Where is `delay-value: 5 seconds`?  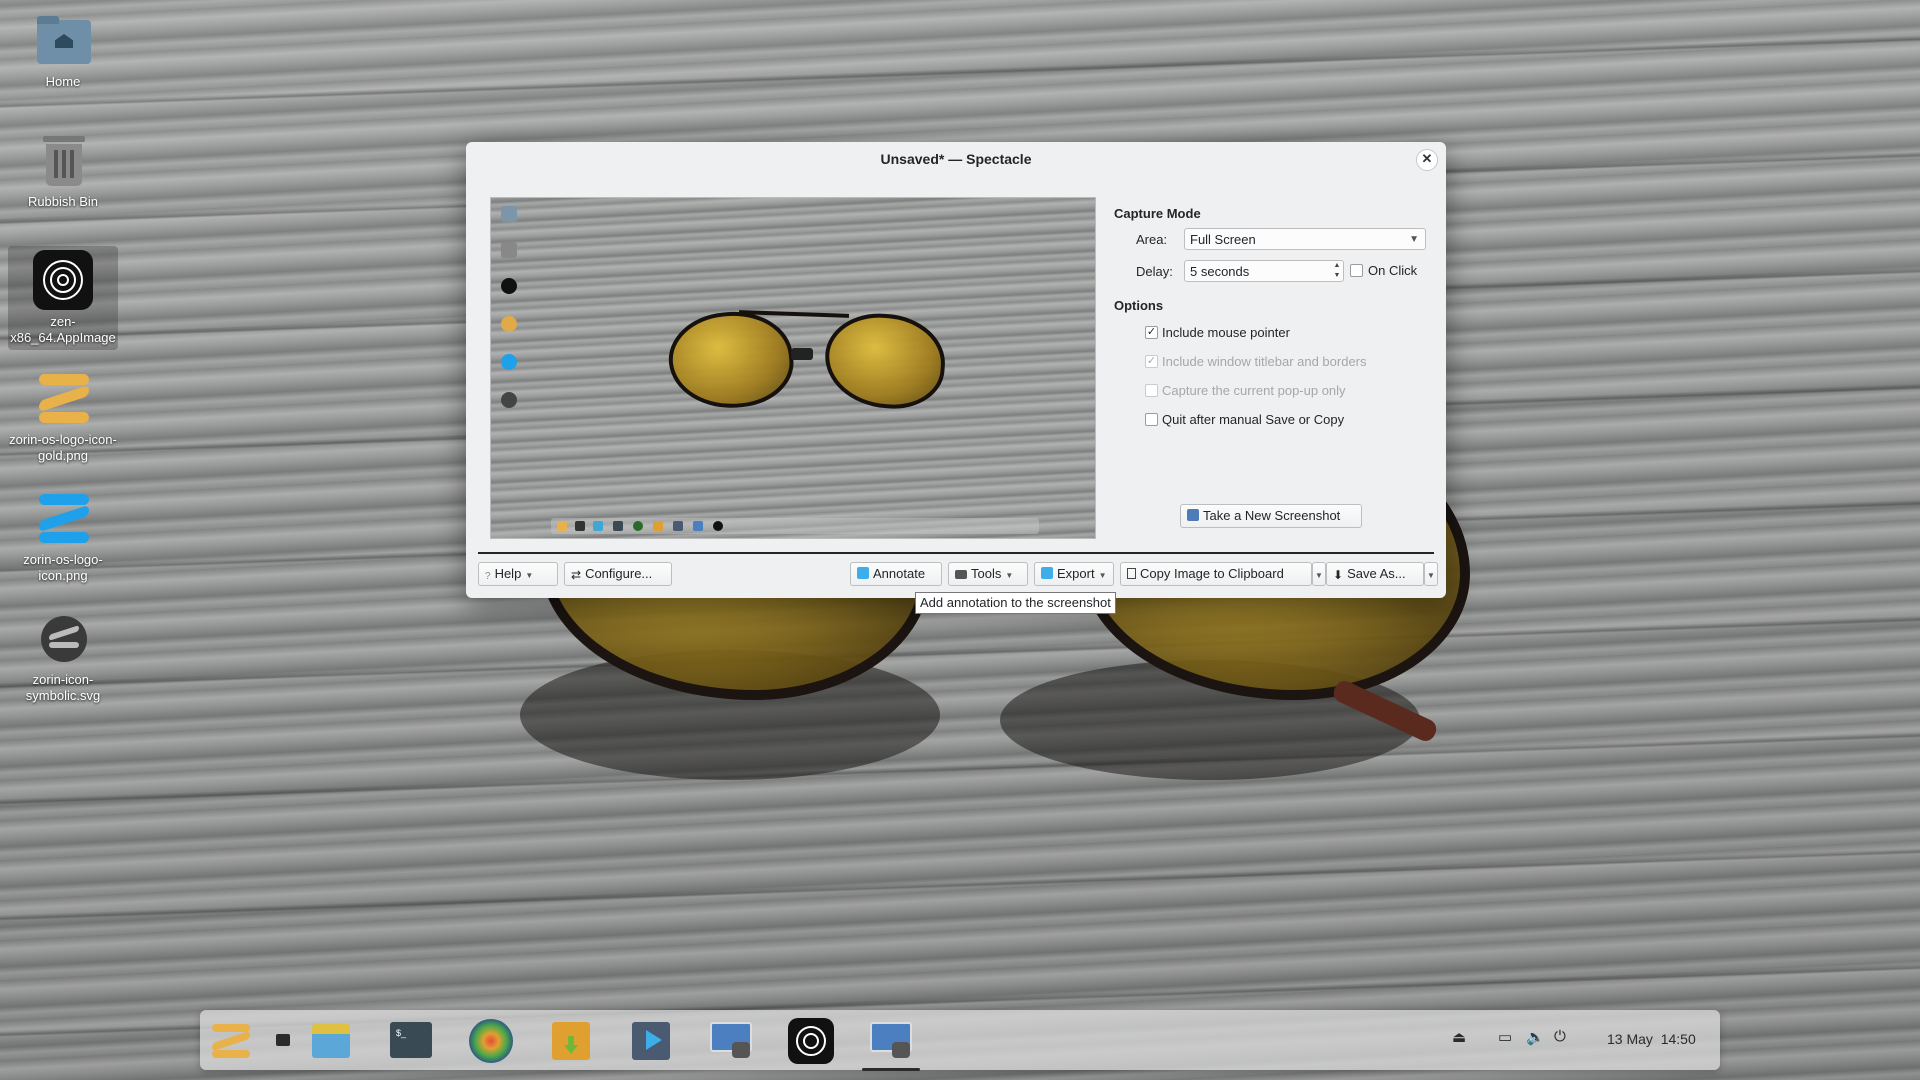
delay-value: 5 seconds is located at coordinates (1220, 271).